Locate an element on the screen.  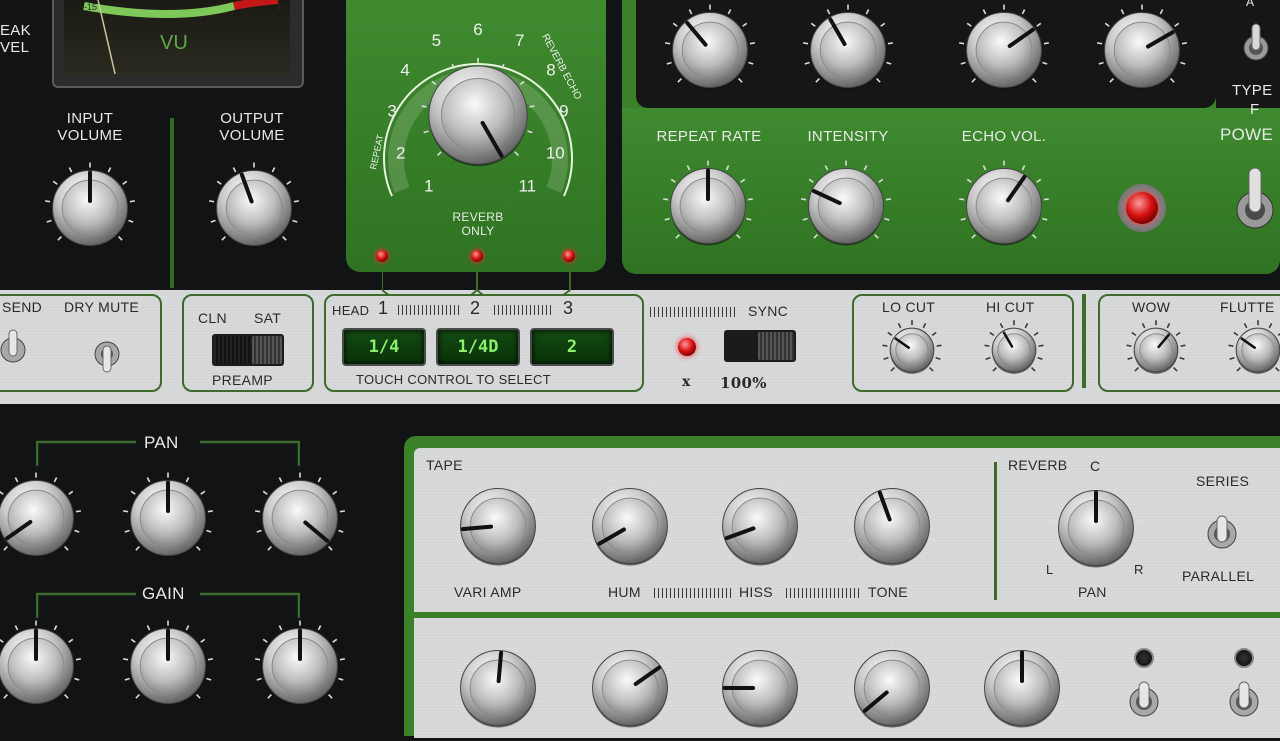
reverb-pan-knob is located at coordinates (1096, 528).